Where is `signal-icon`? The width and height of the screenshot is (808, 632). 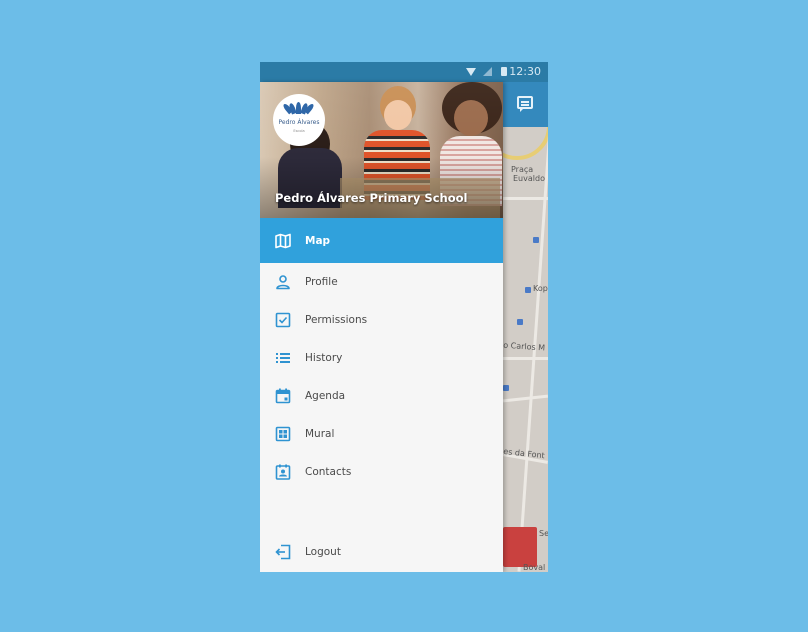 signal-icon is located at coordinates (487, 71).